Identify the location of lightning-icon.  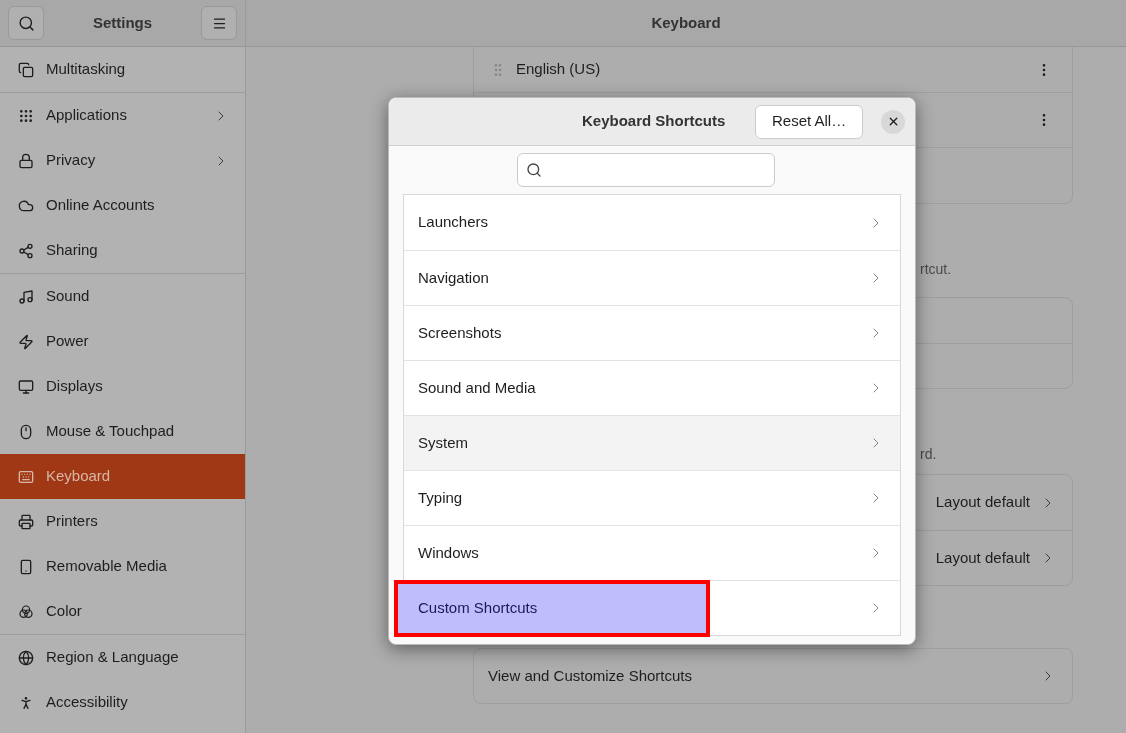
(26, 341).